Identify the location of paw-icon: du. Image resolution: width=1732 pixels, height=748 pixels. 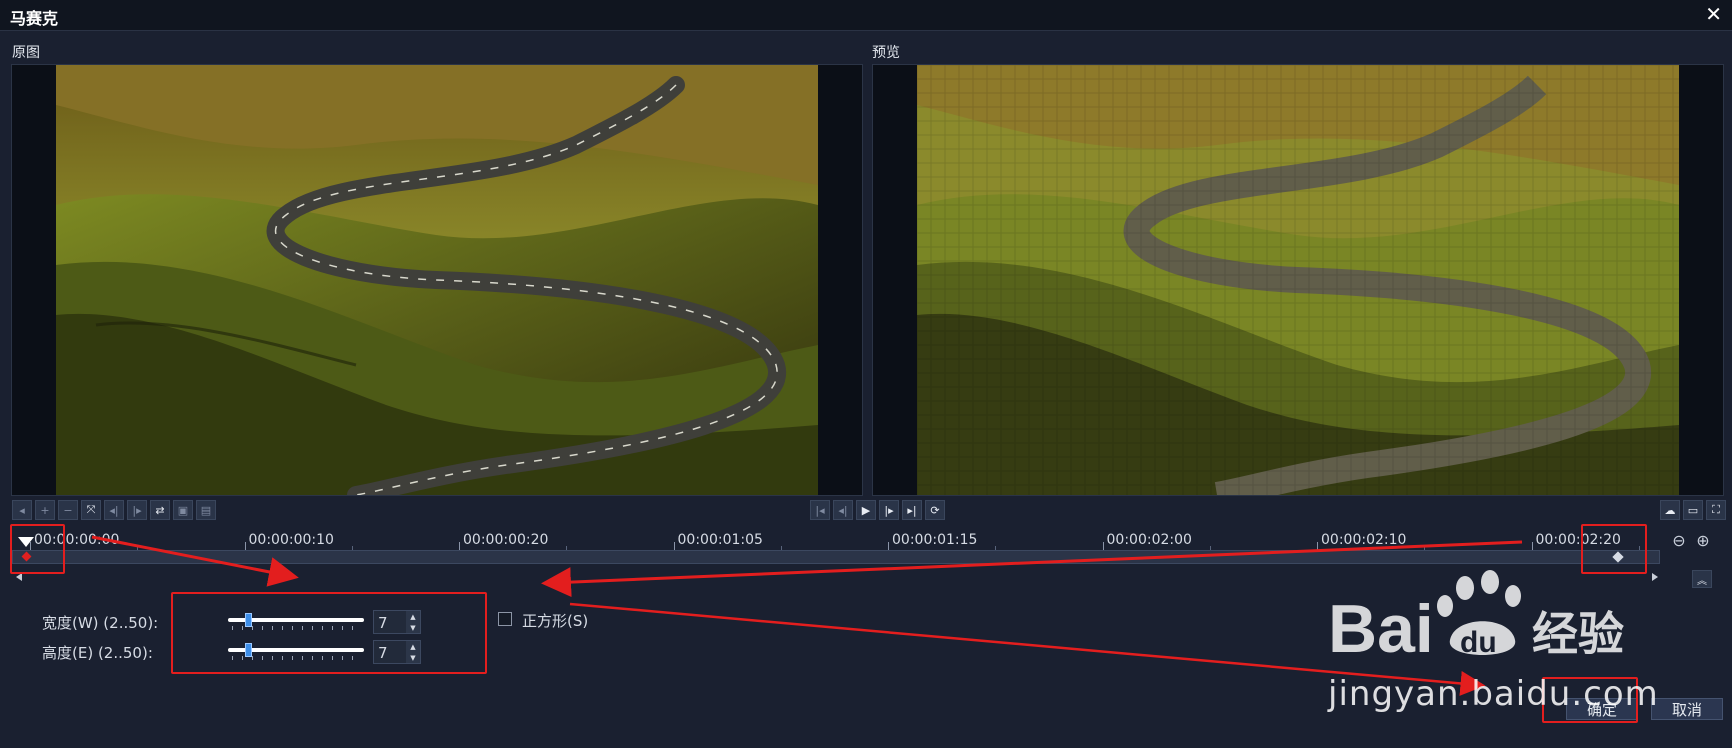
(1479, 614).